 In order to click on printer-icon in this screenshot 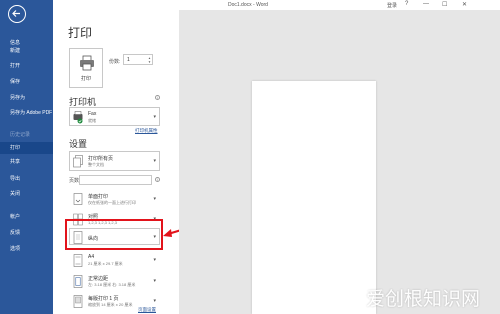, I will do `click(87, 63)`.